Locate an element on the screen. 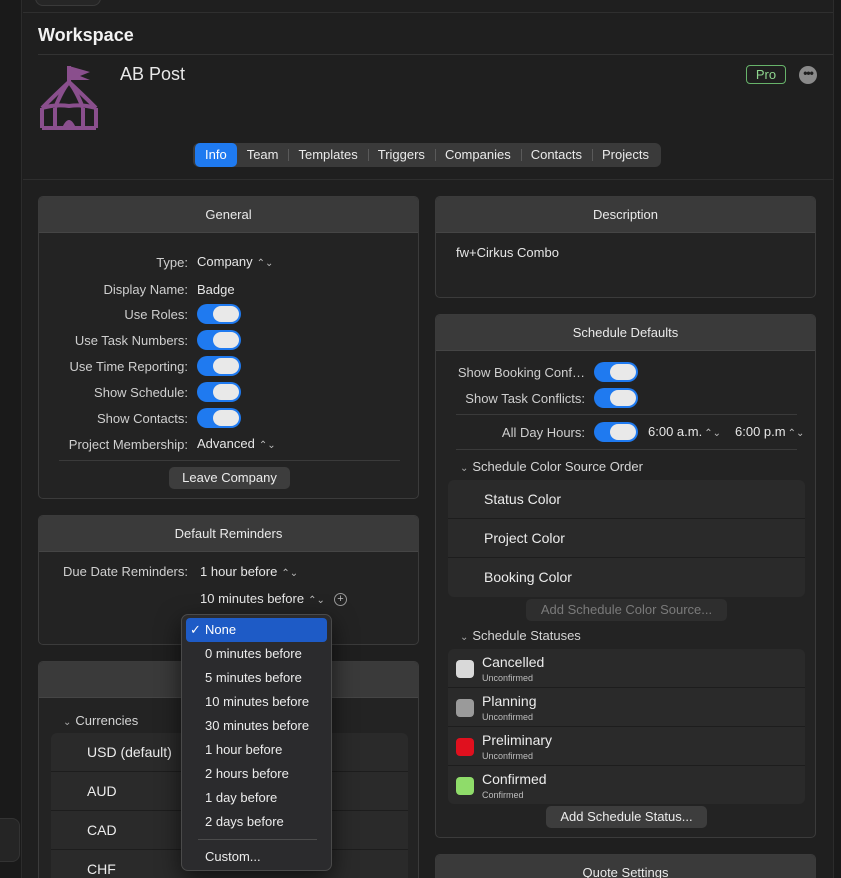 The height and width of the screenshot is (878, 841). show-contacts-label: Show Contacts: is located at coordinates (142, 418).